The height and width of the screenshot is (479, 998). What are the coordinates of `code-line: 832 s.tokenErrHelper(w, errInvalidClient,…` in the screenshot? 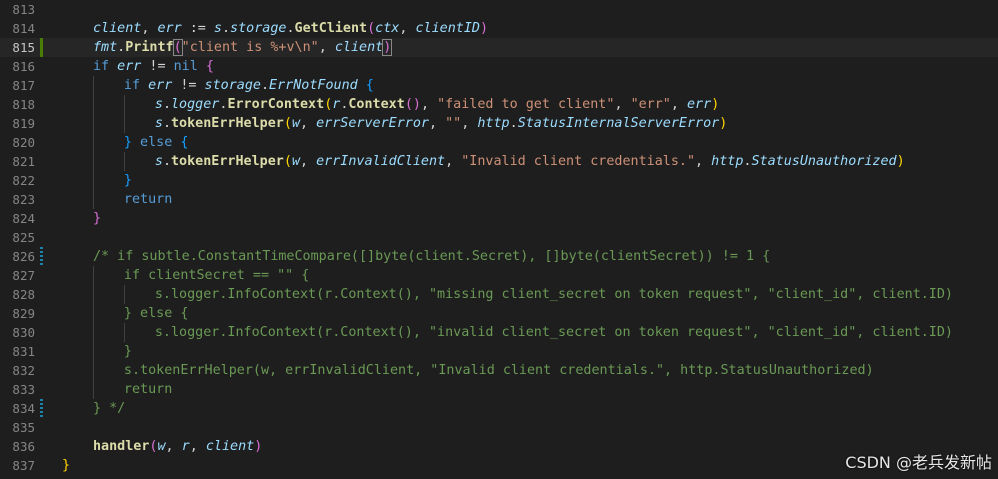 It's located at (499, 370).